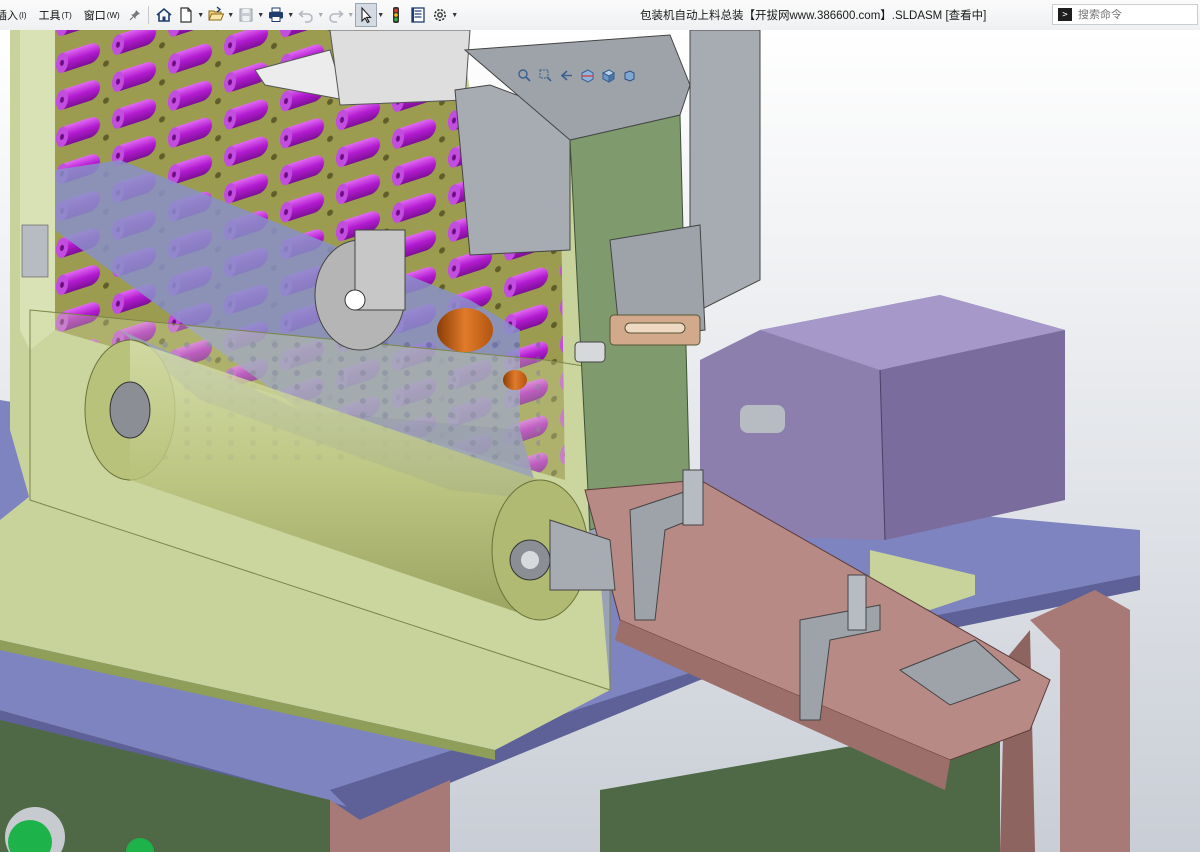 This screenshot has width=1200, height=852. I want to click on hinge-bracket, so click(35, 251).